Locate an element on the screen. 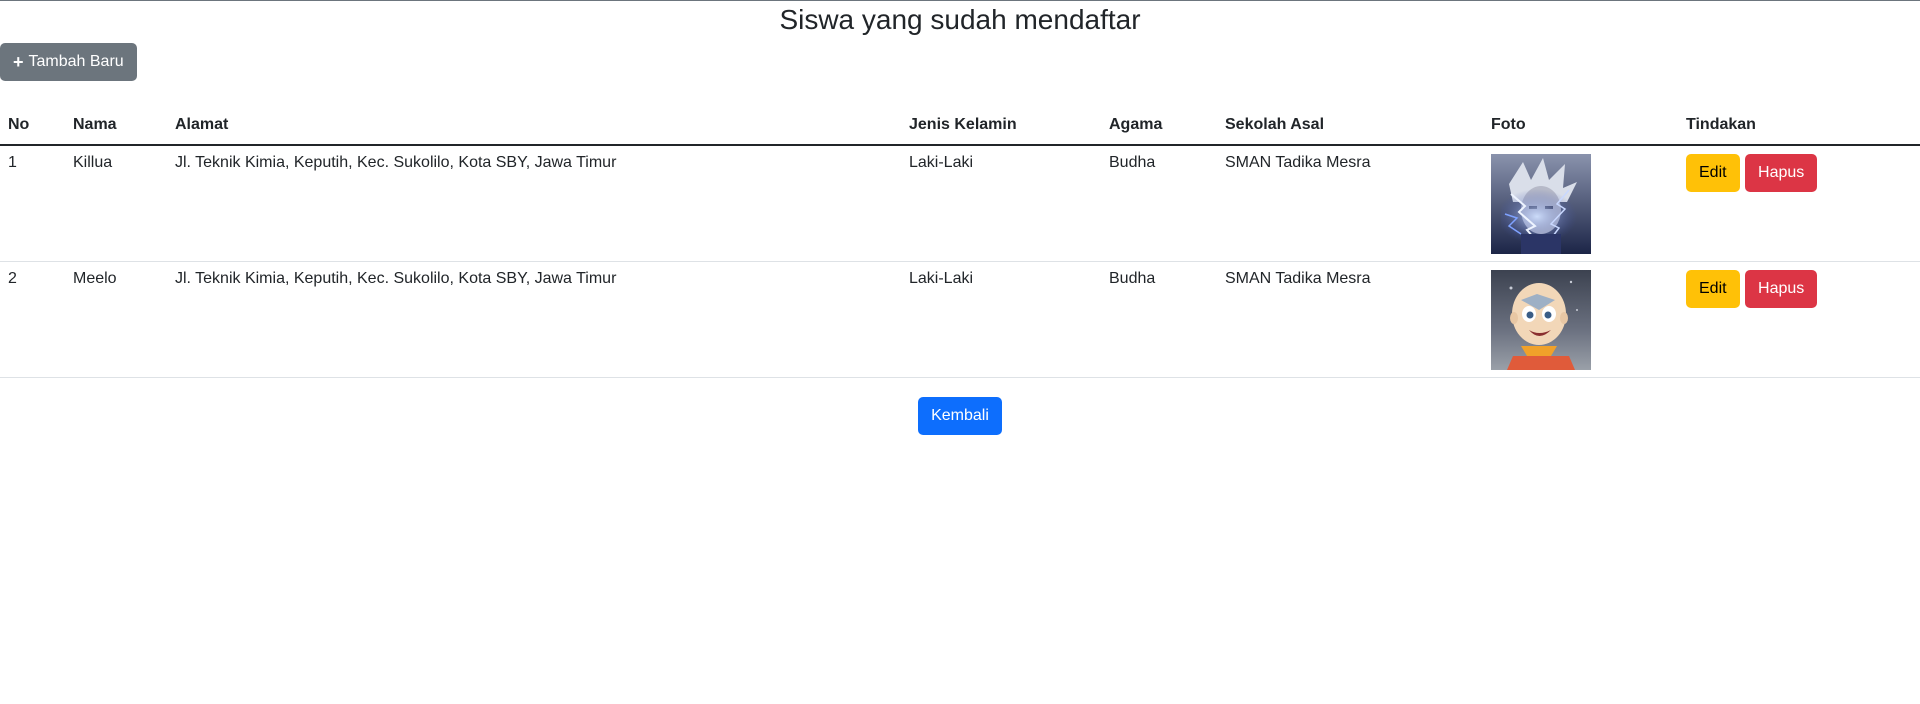 This screenshot has width=1920, height=704. cell-no: 2 is located at coordinates (32, 319).